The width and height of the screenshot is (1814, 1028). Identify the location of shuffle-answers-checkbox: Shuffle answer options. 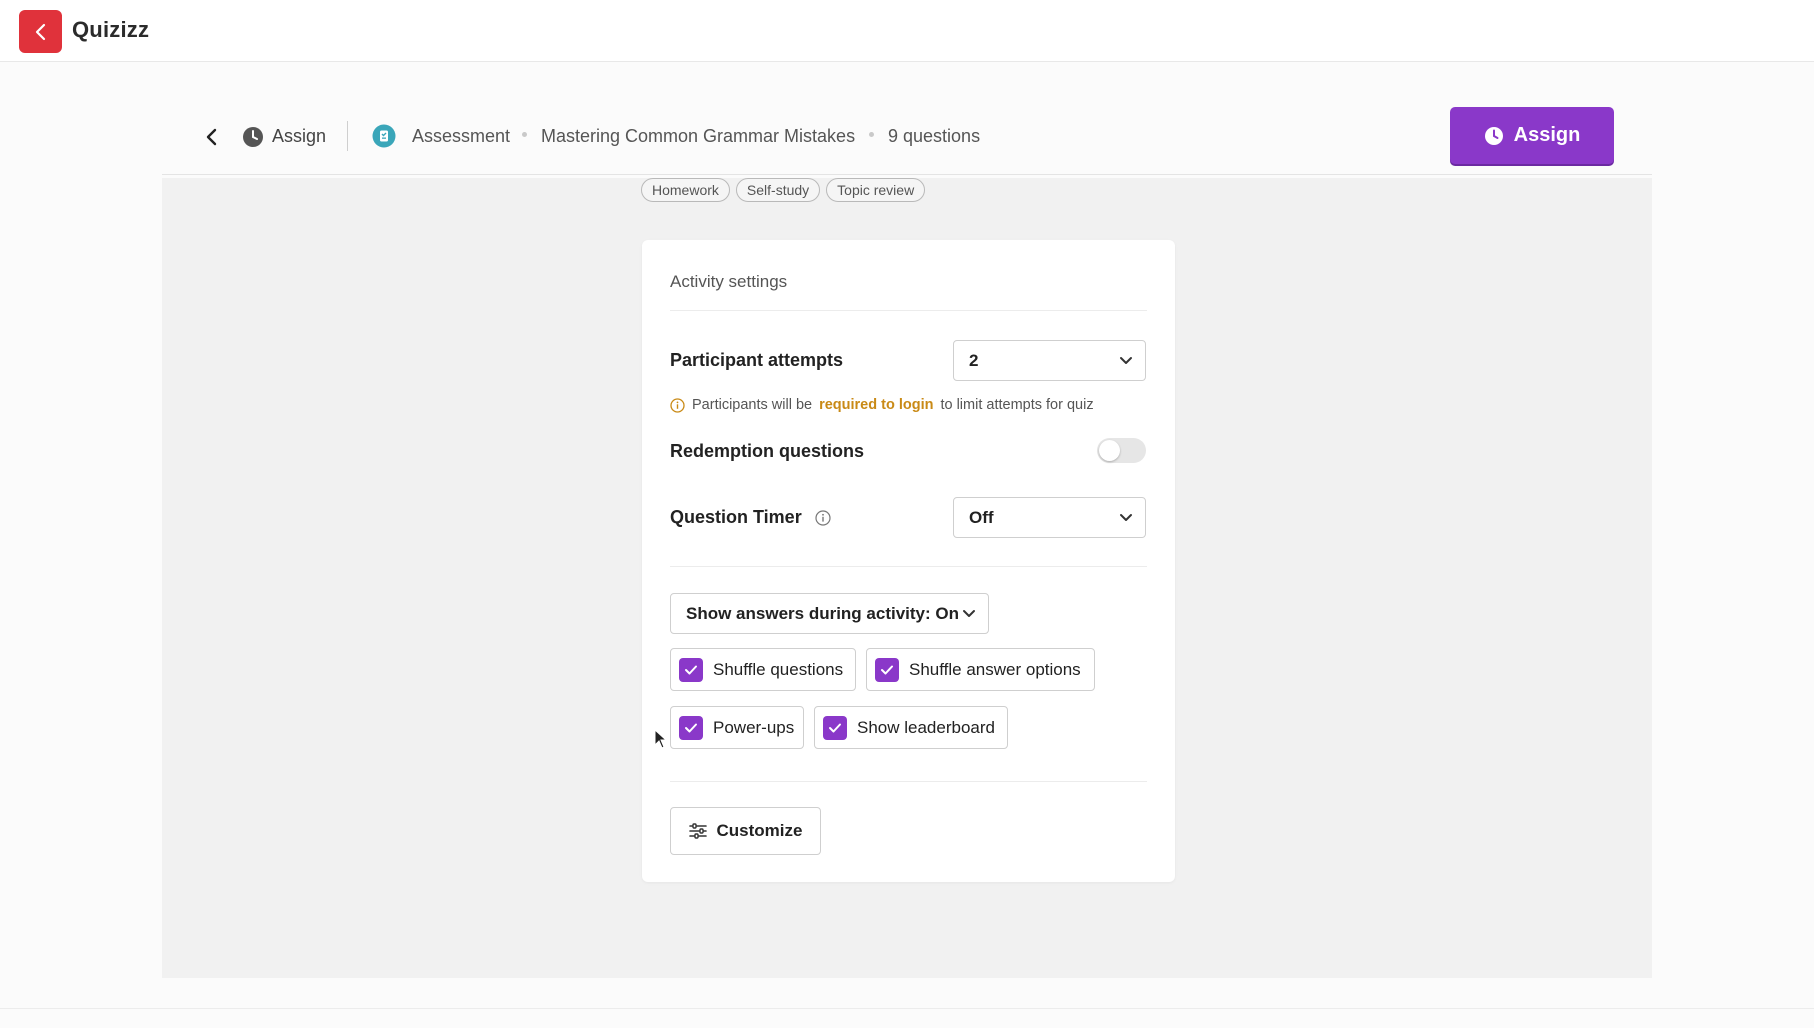
(980, 669).